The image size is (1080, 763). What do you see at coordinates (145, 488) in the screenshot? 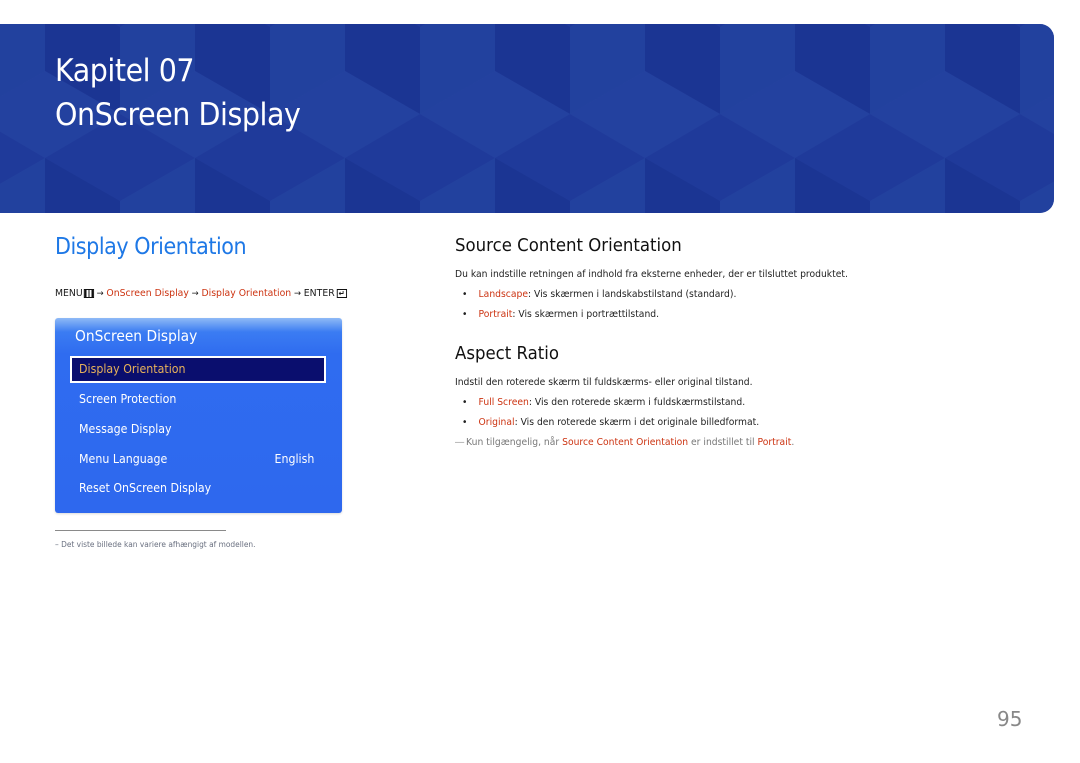
I see `osd-item-label: Reset OnScreen Display` at bounding box center [145, 488].